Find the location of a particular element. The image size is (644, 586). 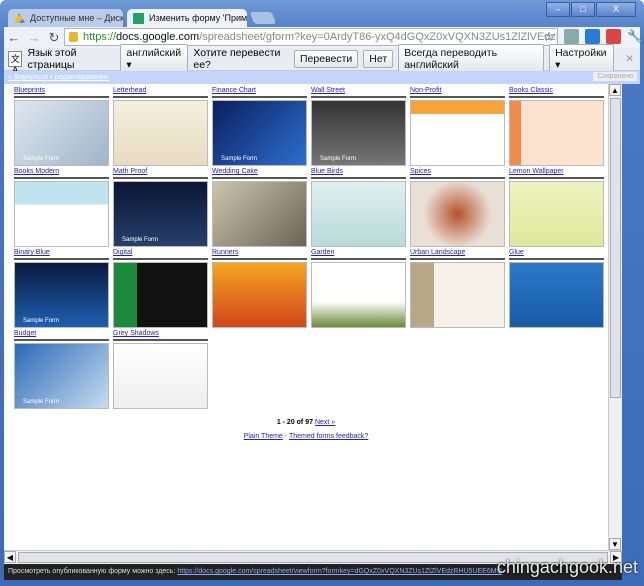

theme-name: Spices is located at coordinates (457, 173).